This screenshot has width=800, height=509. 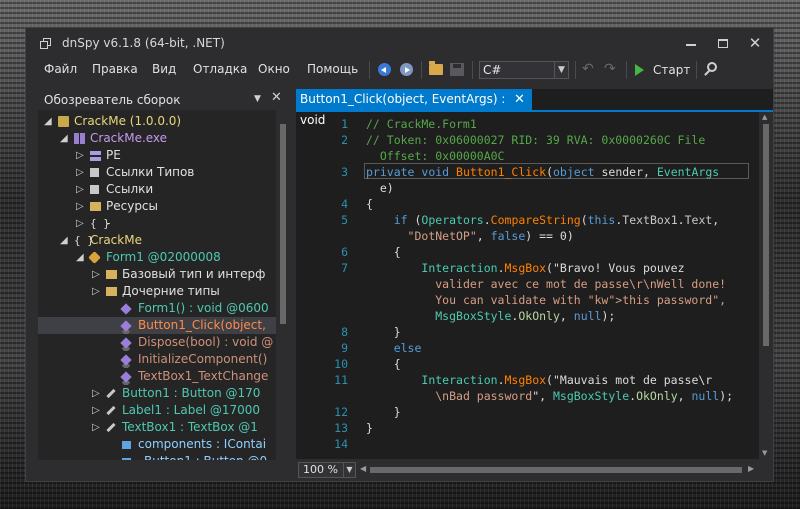 What do you see at coordinates (751, 468) in the screenshot?
I see `scroll-right-icon: ▶` at bounding box center [751, 468].